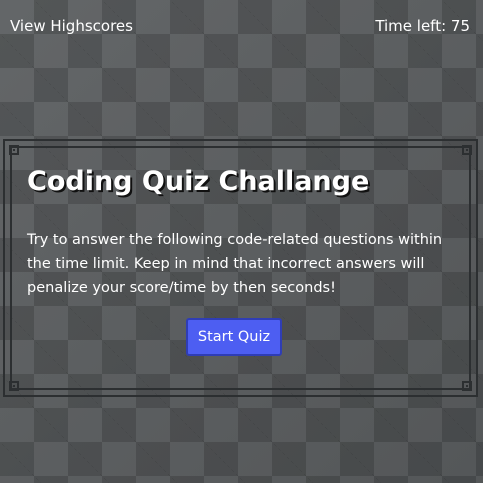 The image size is (483, 483). What do you see at coordinates (198, 181) in the screenshot?
I see `quiz-title: Coding Quiz Challange` at bounding box center [198, 181].